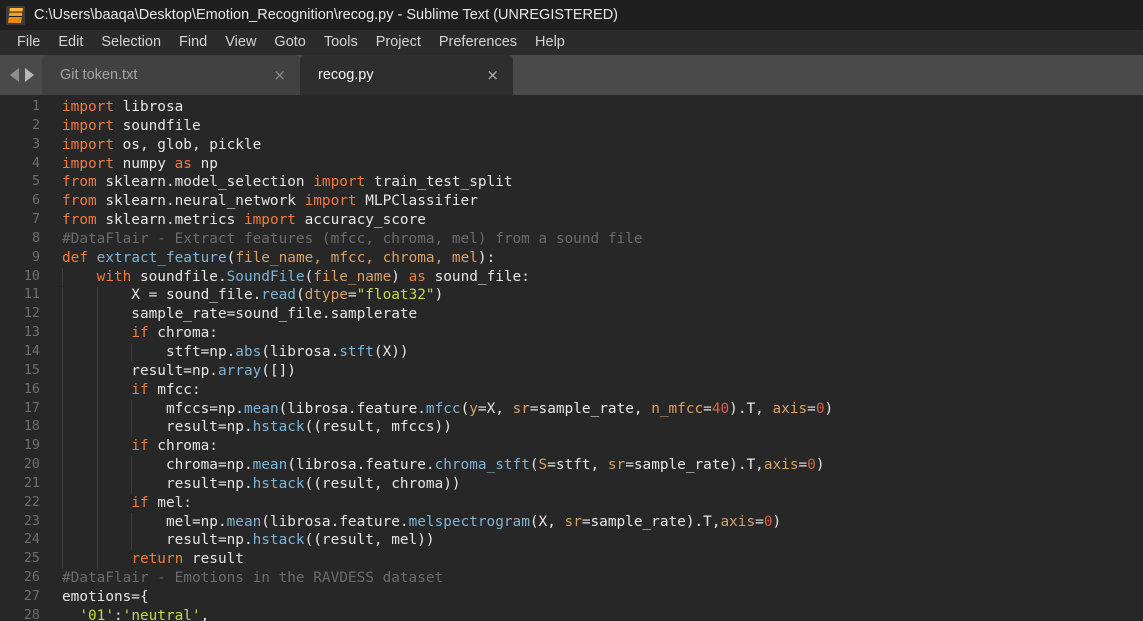 Image resolution: width=1143 pixels, height=621 pixels. I want to click on tab-git-token-txt: Git token.txt ×, so click(171, 75).